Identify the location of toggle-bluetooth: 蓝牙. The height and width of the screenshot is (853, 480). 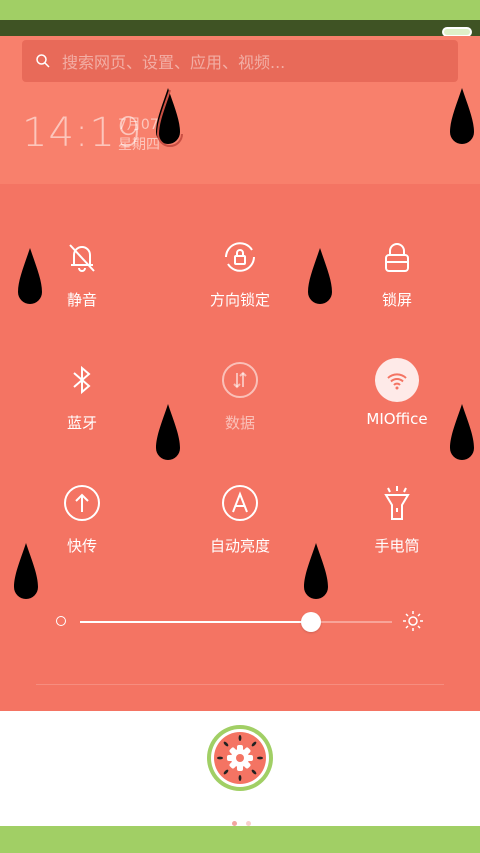
(82, 420).